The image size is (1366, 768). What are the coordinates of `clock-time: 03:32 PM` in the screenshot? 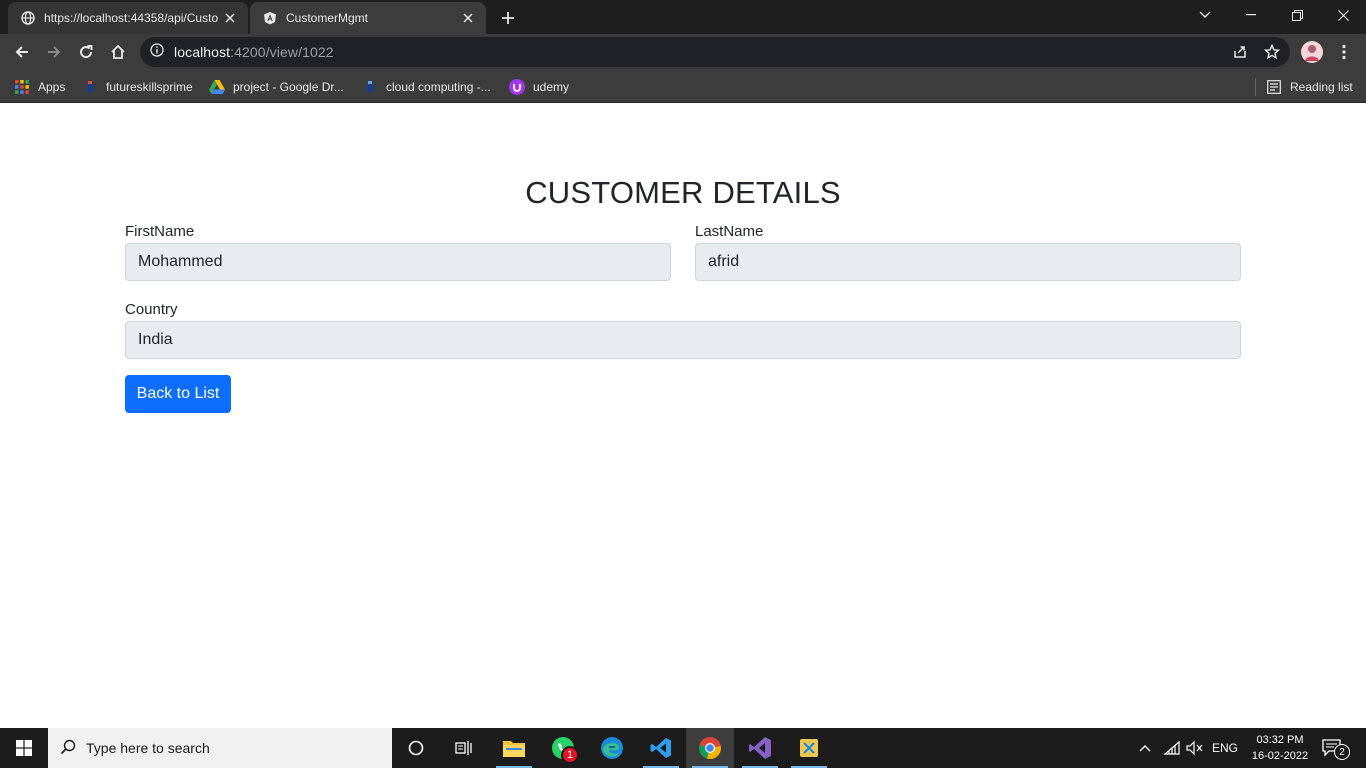 It's located at (1280, 740).